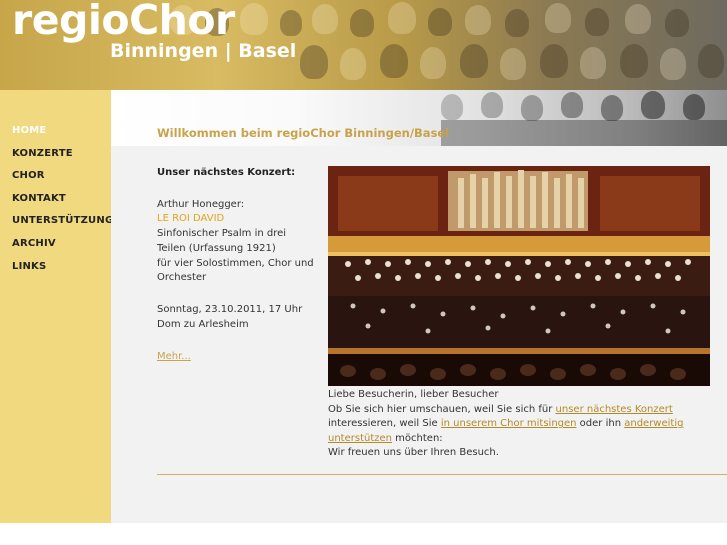  What do you see at coordinates (442, 474) in the screenshot?
I see `content-divider` at bounding box center [442, 474].